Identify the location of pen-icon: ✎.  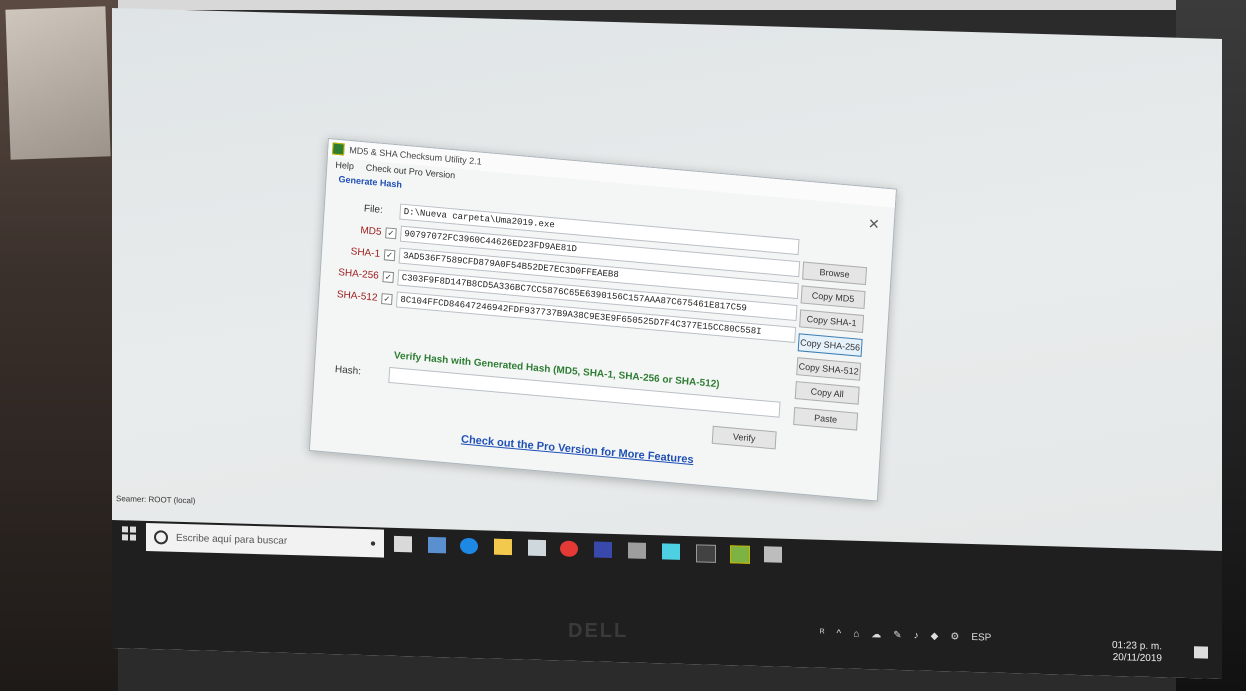
(897, 635).